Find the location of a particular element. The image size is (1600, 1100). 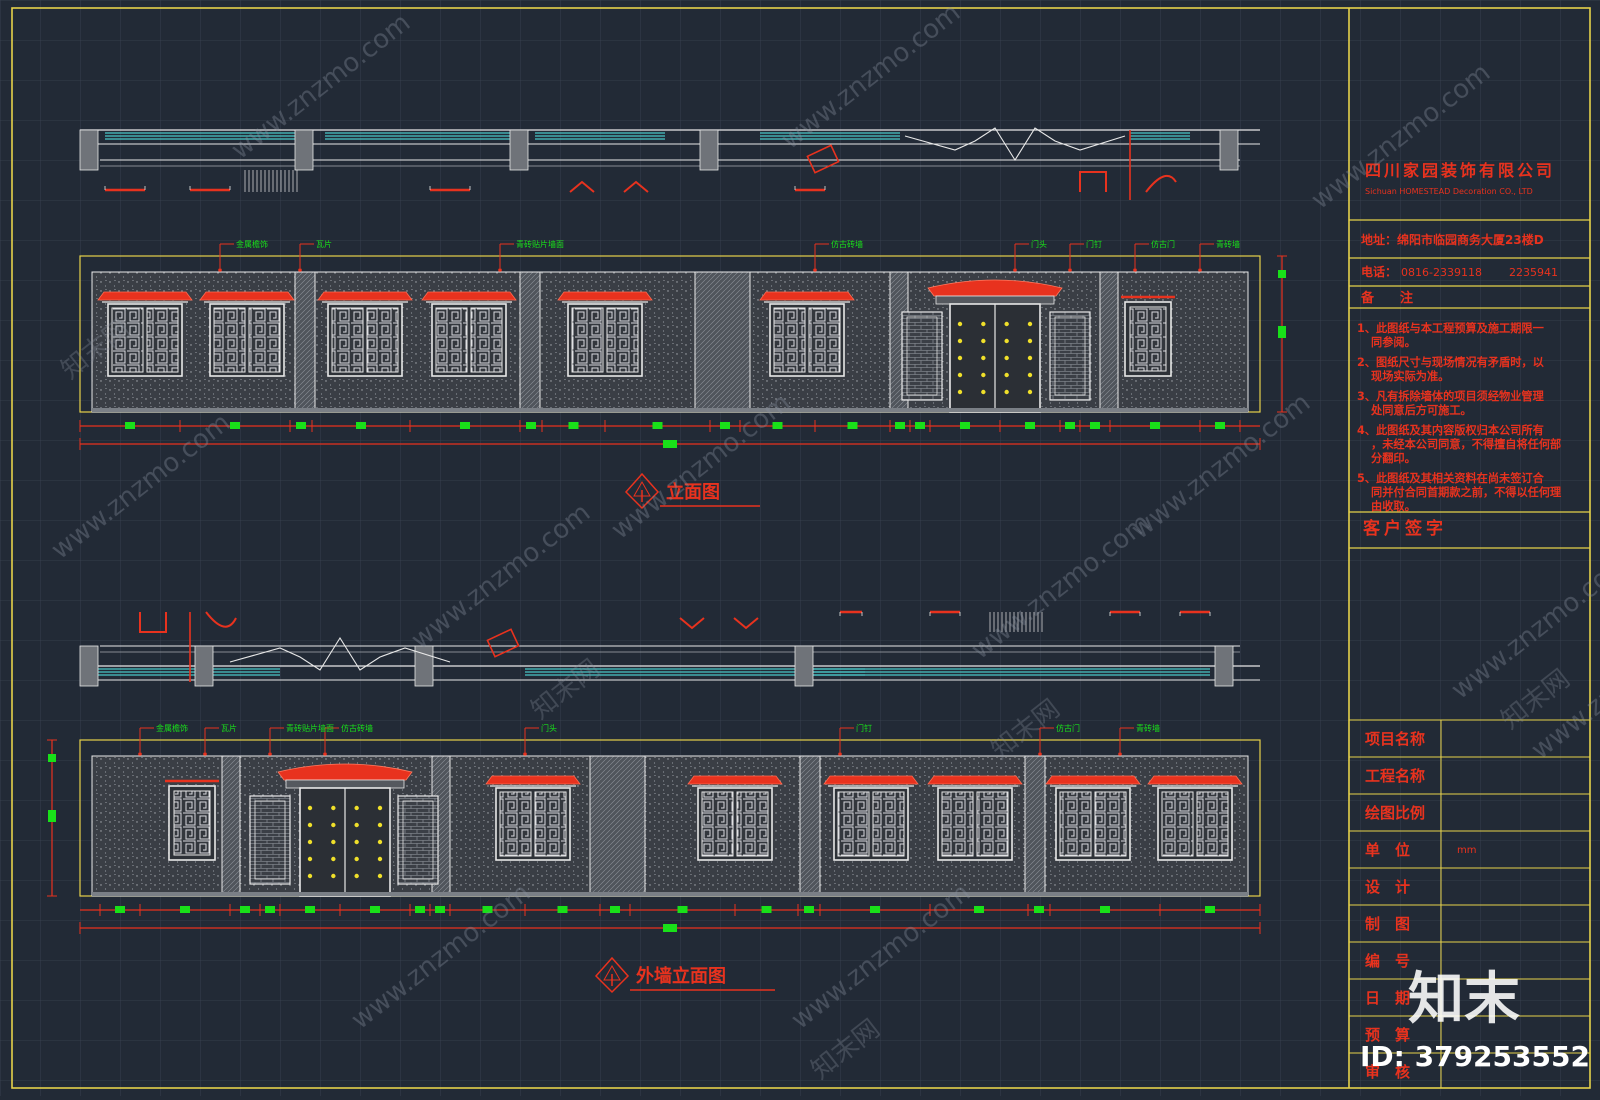

watermark-id: ID: 379253552 is located at coordinates (1475, 1056).